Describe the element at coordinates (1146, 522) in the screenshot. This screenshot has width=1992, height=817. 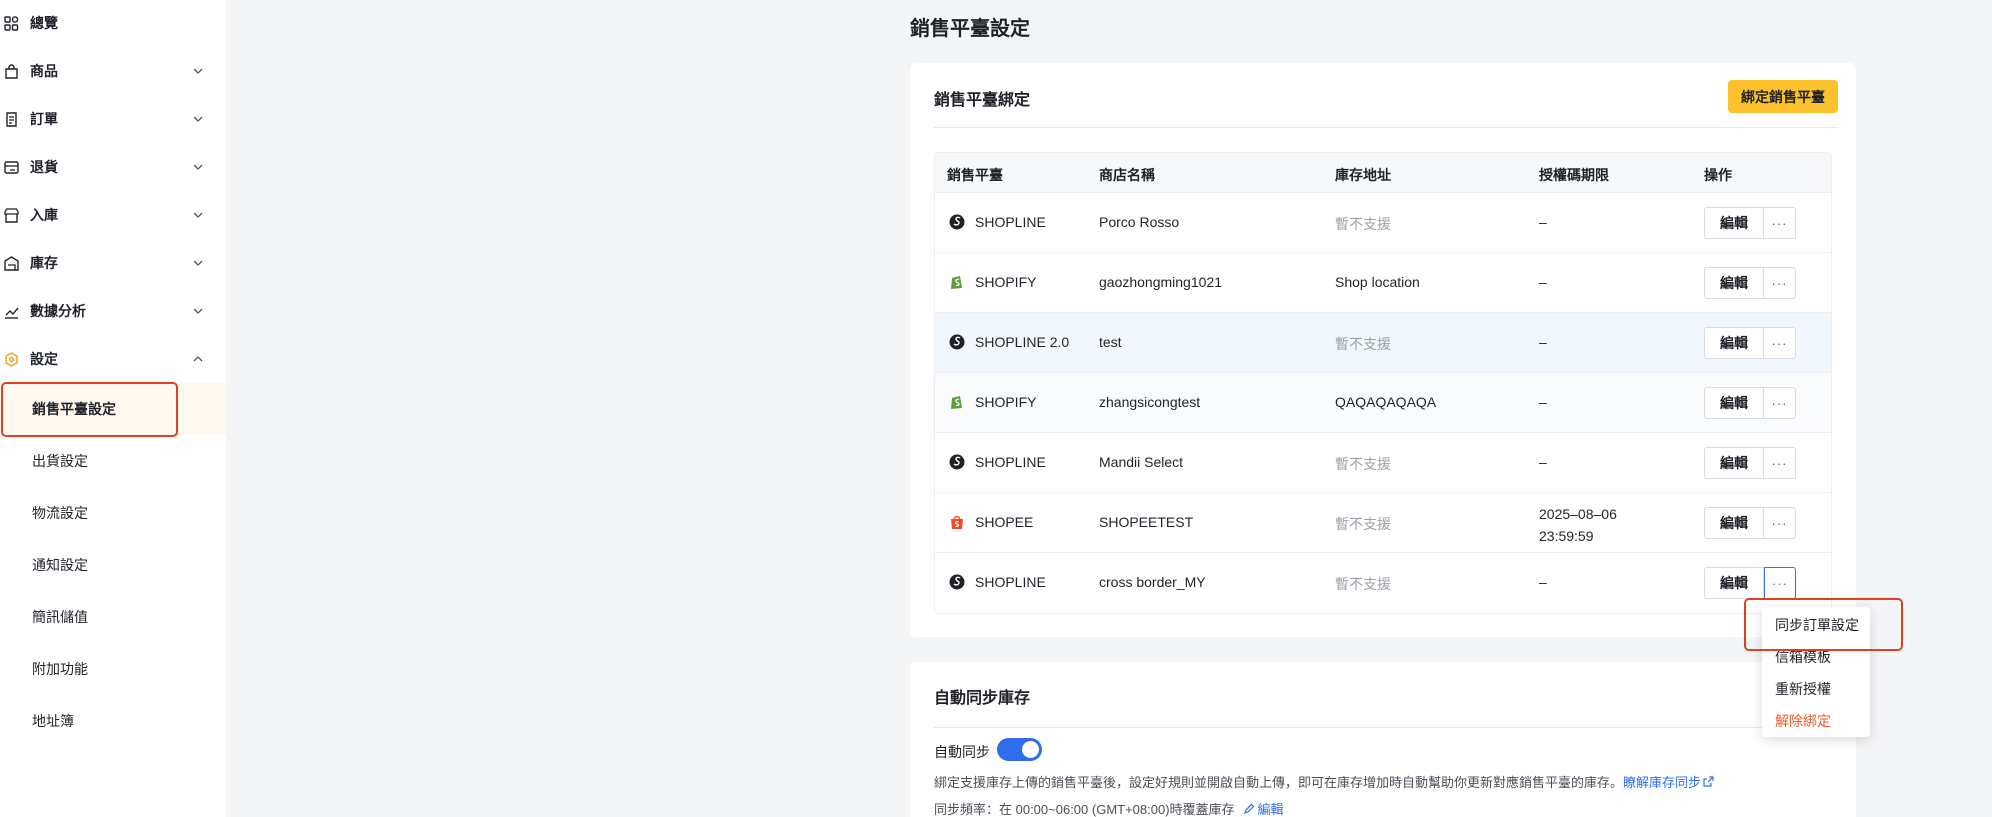
I see `store-name: SHOPEETEST` at that location.